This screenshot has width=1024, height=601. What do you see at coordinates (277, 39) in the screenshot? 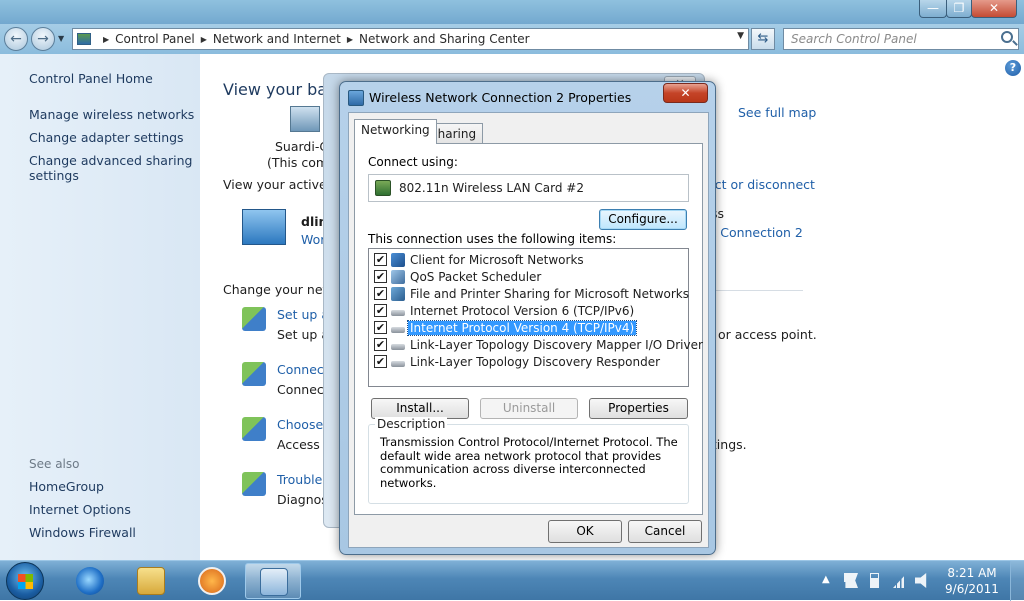
I see `breadcrumb-network-and-internet: Network and Internet` at bounding box center [277, 39].